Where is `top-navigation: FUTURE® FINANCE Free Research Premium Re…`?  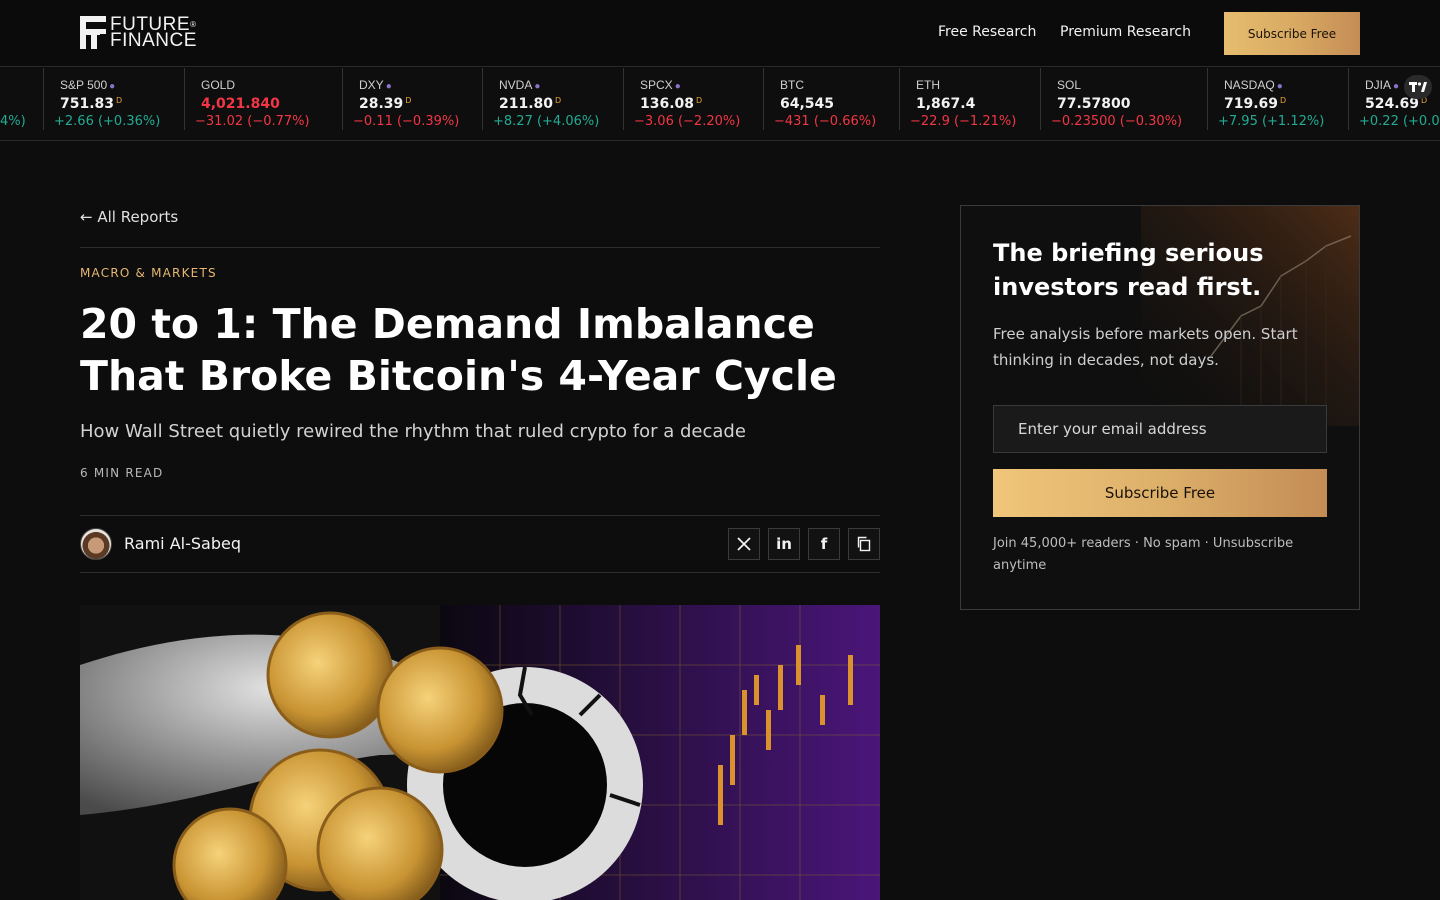
top-navigation: FUTURE® FINANCE Free Research Premium Re… is located at coordinates (720, 33).